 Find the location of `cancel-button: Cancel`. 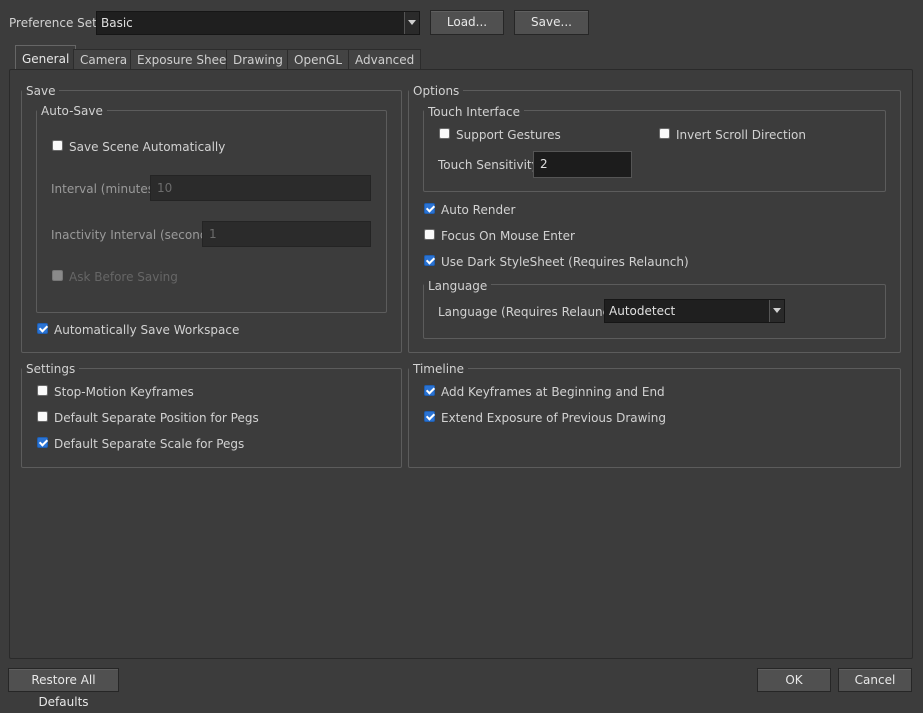

cancel-button: Cancel is located at coordinates (875, 680).